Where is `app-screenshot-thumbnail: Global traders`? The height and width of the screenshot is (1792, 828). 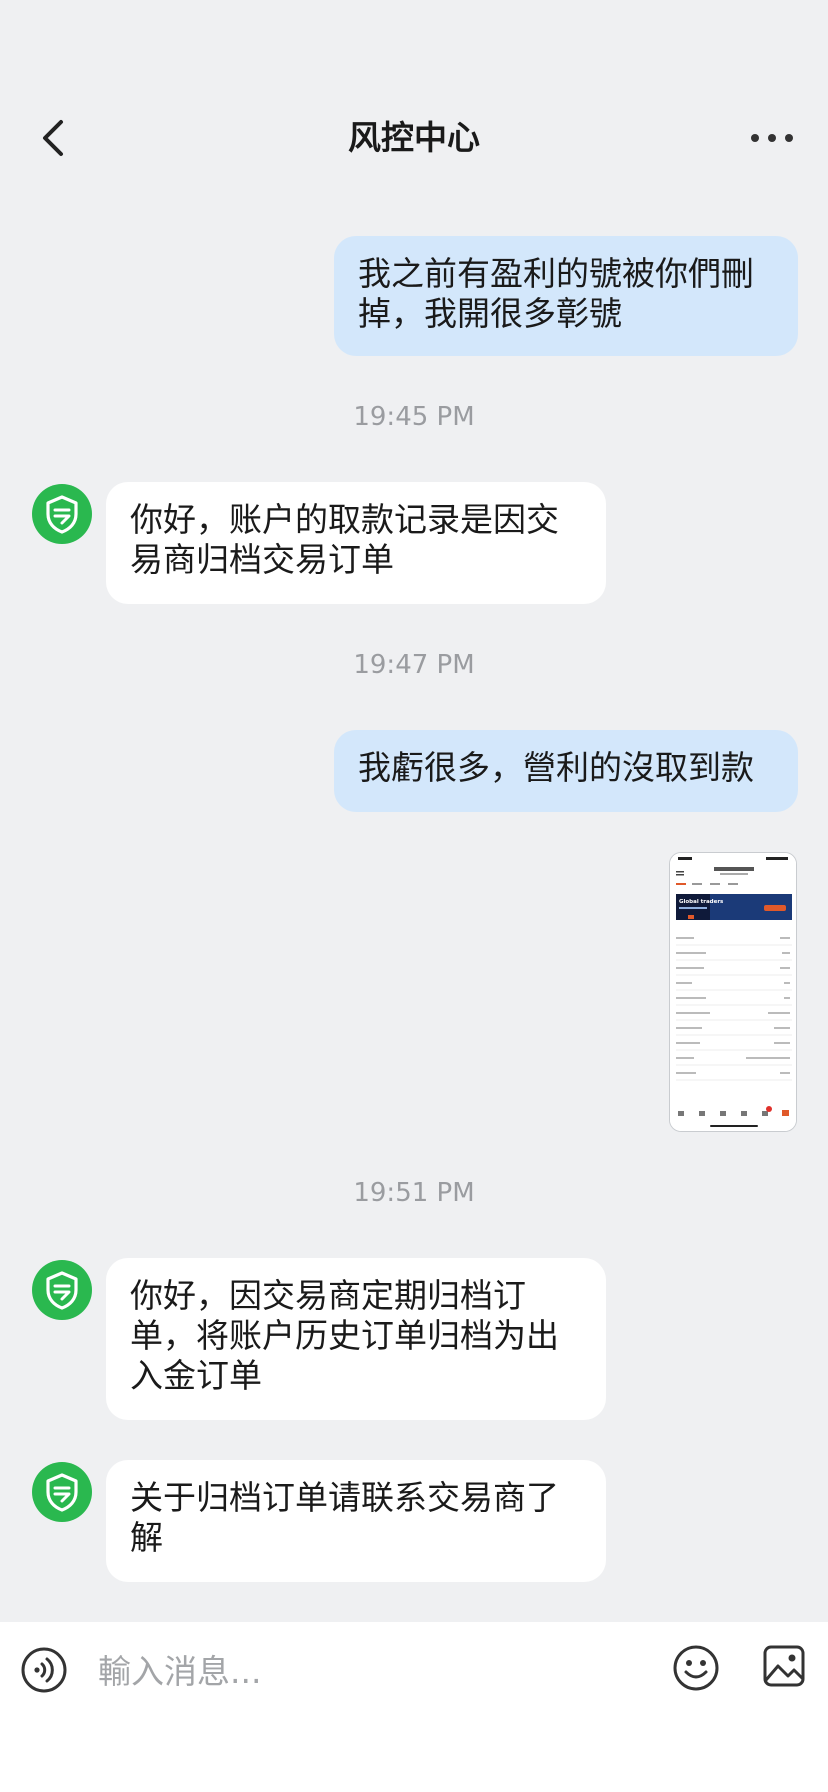 app-screenshot-thumbnail: Global traders is located at coordinates (733, 992).